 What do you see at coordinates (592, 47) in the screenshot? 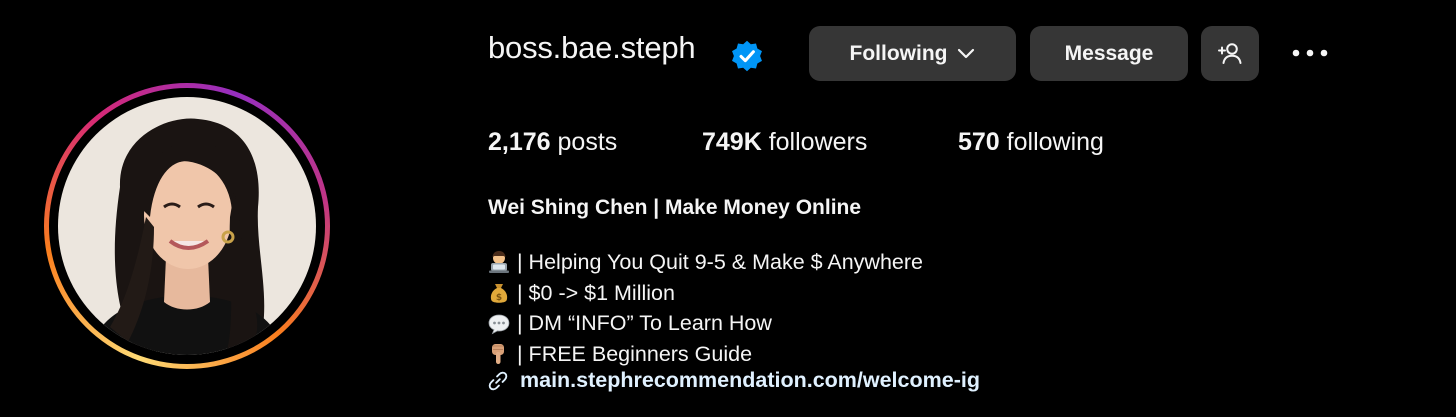
I see `profile-username: boss.bae.steph` at bounding box center [592, 47].